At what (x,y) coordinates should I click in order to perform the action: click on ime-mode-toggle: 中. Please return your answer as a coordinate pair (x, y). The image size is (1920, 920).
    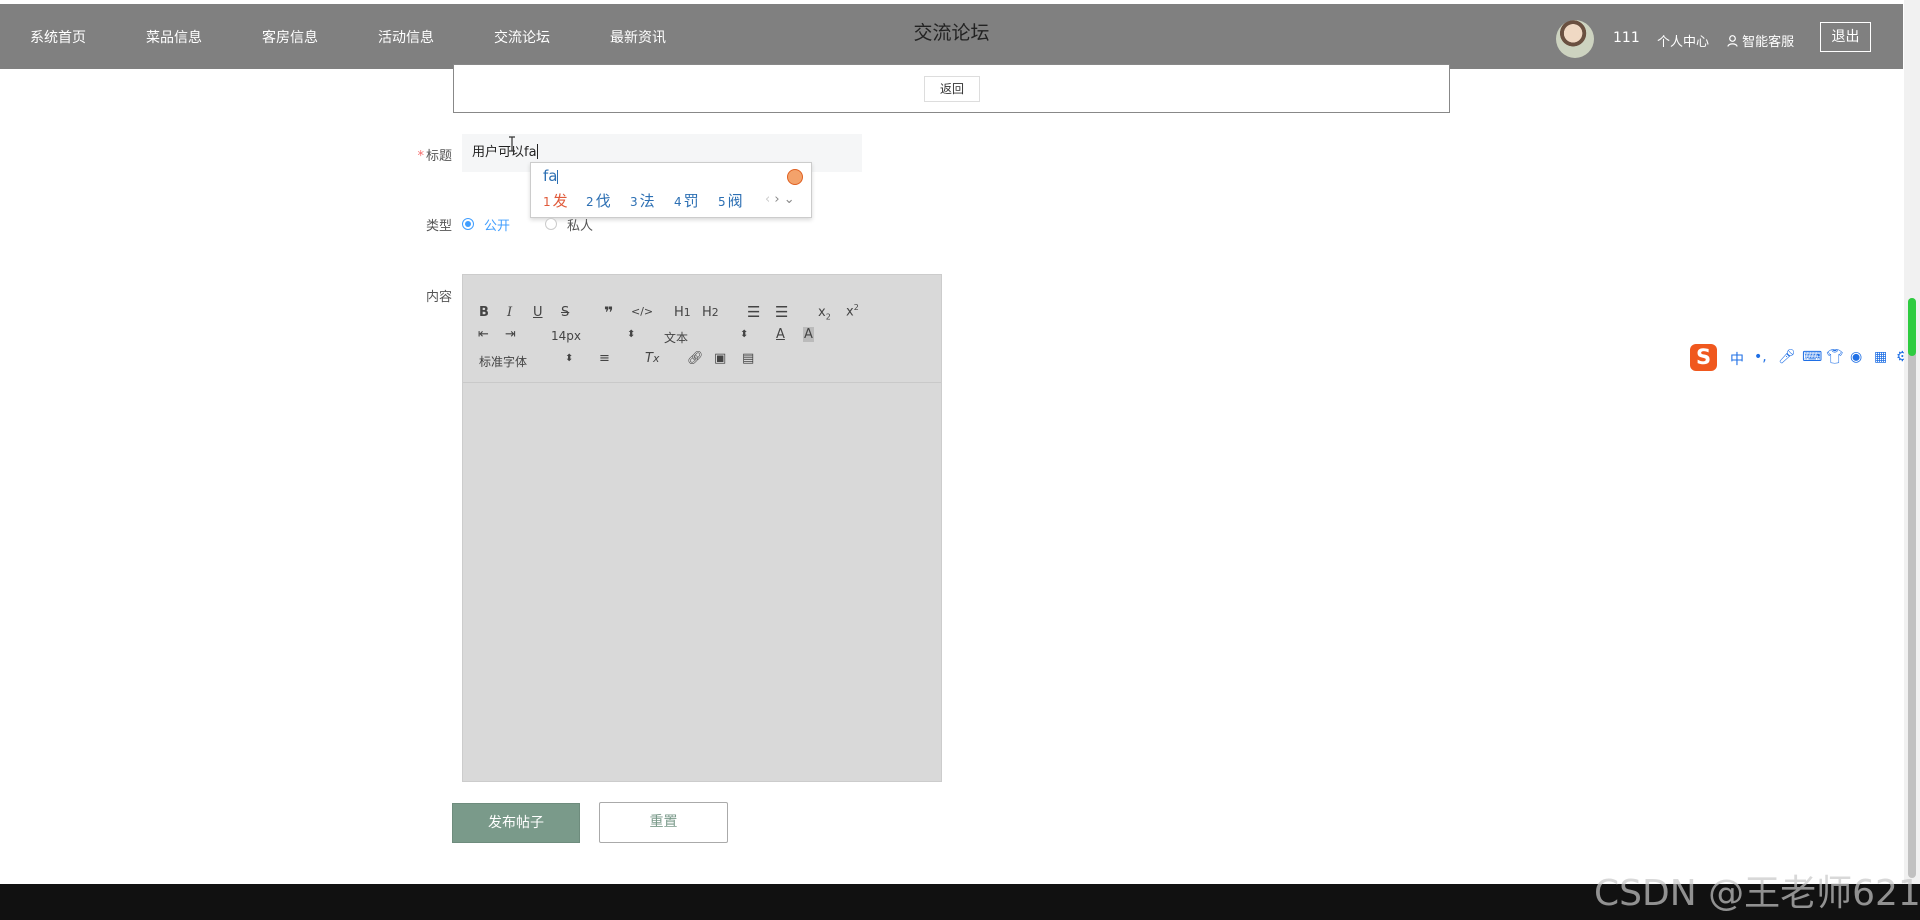
    Looking at the image, I should click on (1737, 359).